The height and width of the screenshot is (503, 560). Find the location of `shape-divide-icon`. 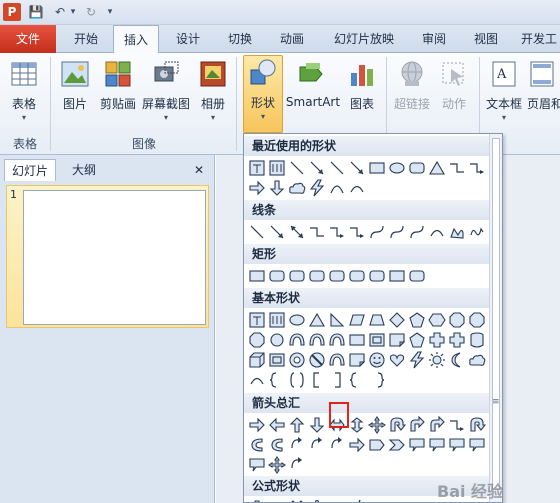

shape-divide-icon is located at coordinates (317, 500).